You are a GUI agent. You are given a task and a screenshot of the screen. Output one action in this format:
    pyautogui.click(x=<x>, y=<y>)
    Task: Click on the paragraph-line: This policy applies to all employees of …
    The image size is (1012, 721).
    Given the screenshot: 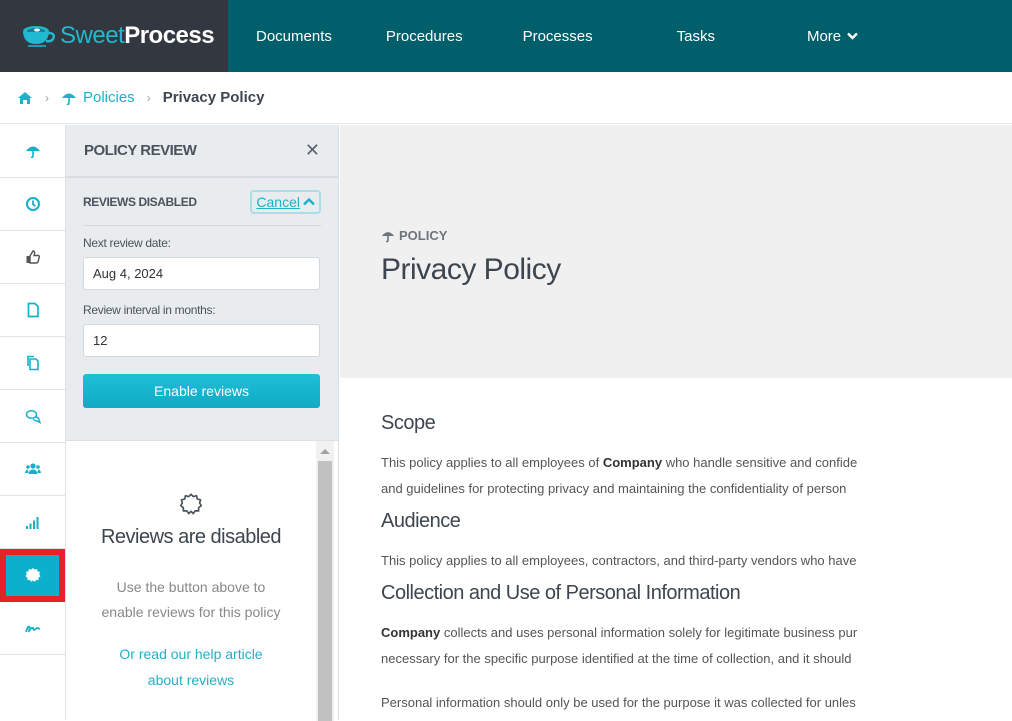 What is the action you would take?
    pyautogui.click(x=696, y=463)
    